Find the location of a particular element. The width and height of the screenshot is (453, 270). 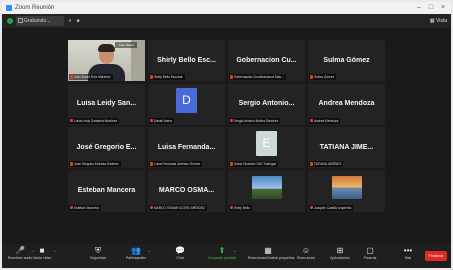

breakout-rooms-icon: ▦ is located at coordinates (268, 250).